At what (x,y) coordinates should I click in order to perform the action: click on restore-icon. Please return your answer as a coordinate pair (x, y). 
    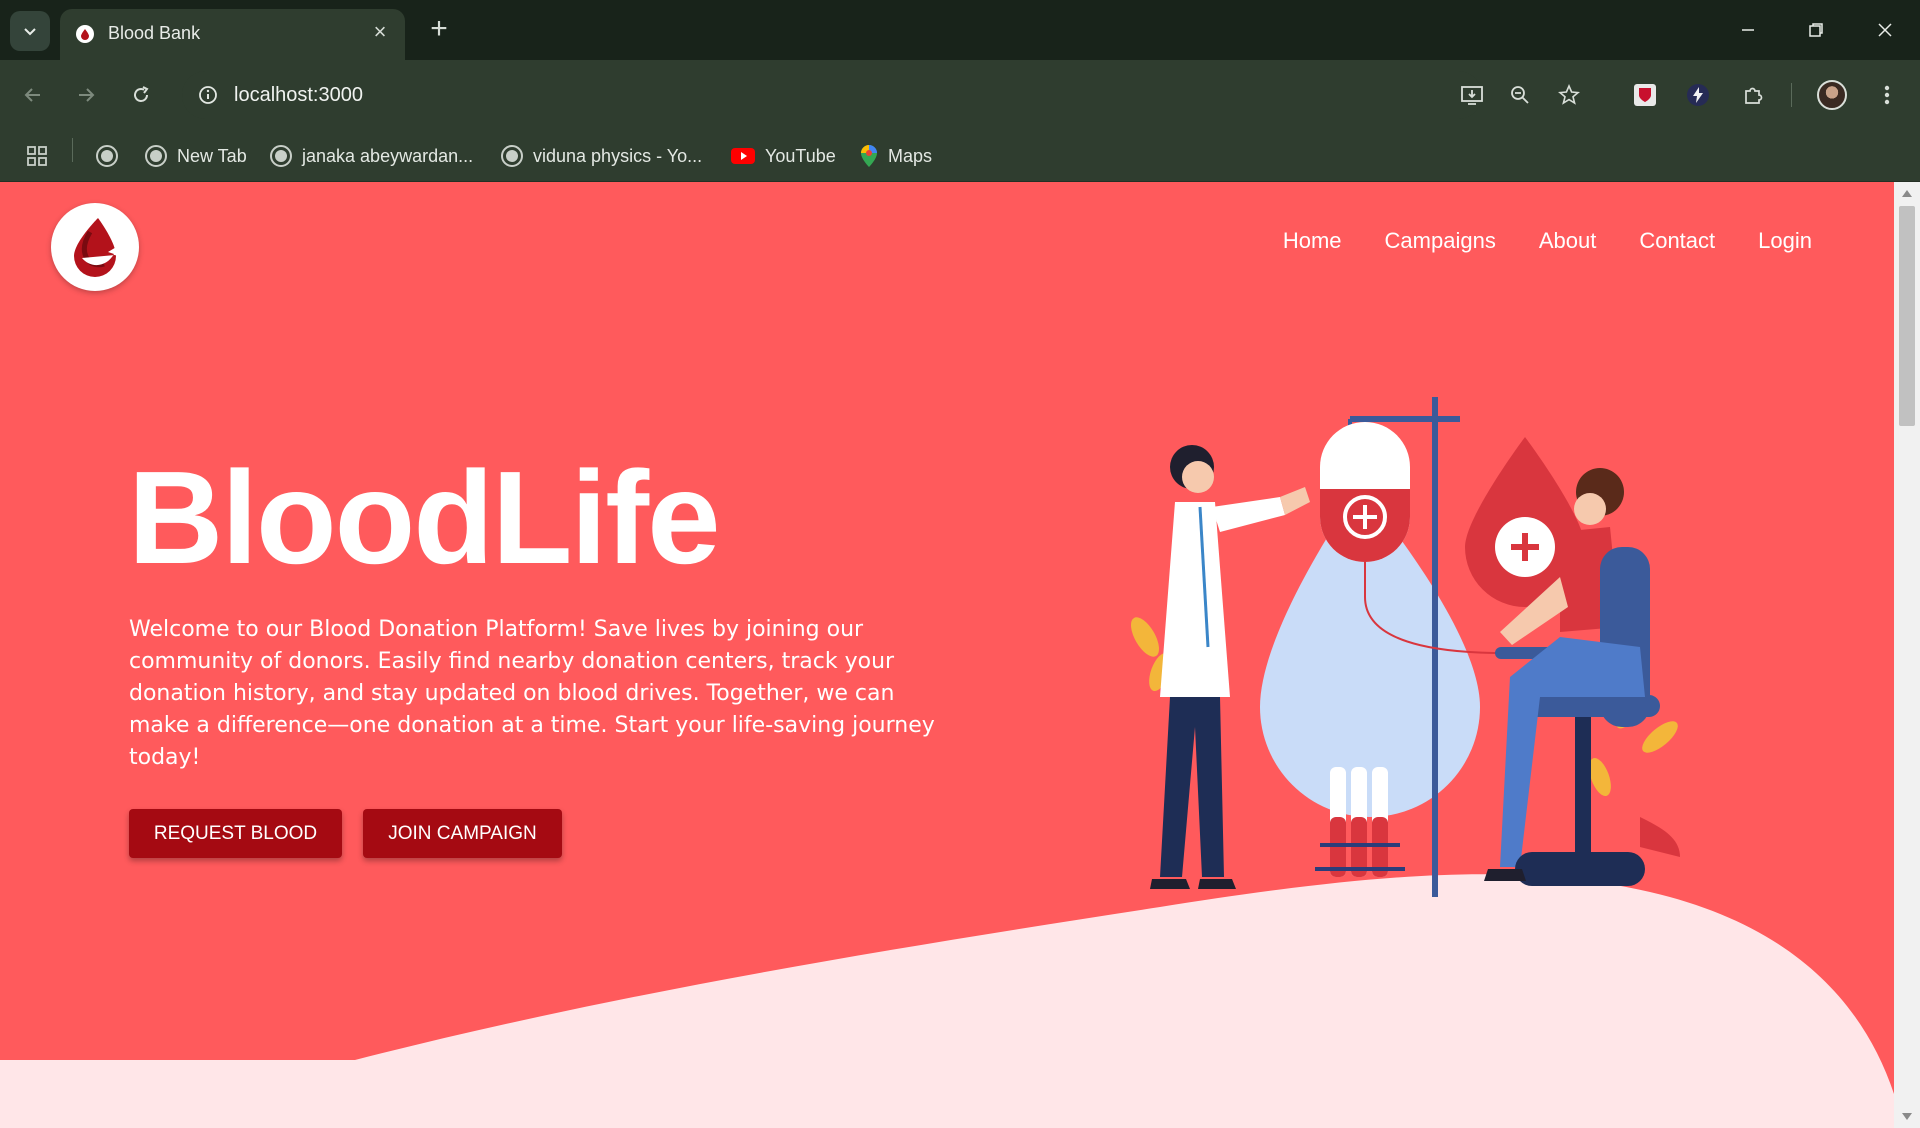
    Looking at the image, I should click on (1816, 30).